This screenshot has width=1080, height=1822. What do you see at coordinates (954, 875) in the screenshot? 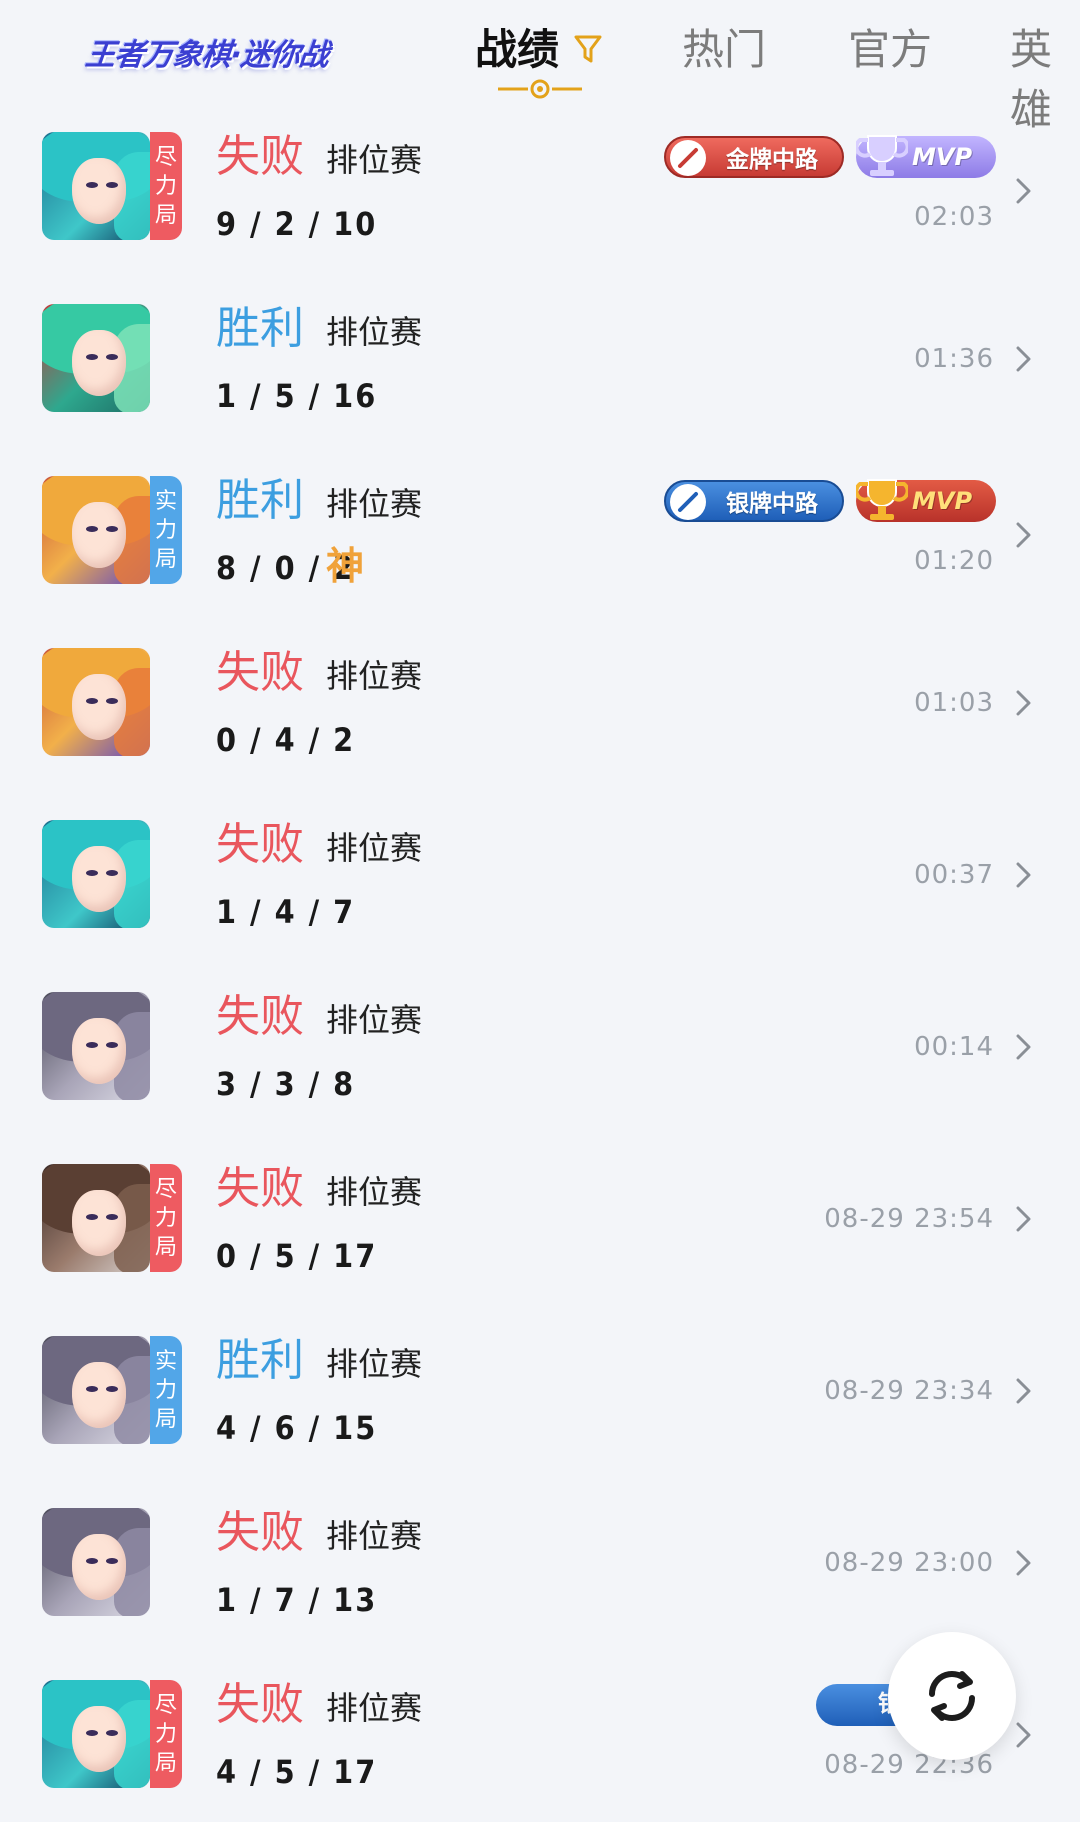
I see `match-time: 00:37` at bounding box center [954, 875].